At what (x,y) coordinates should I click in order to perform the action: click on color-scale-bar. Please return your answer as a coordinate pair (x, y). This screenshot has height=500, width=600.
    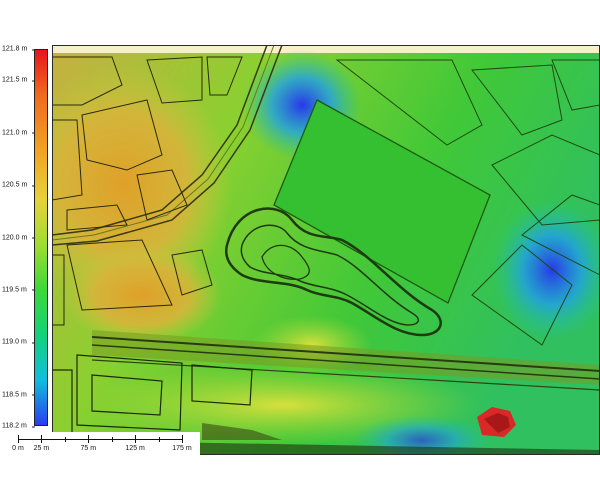
    Looking at the image, I should click on (41, 237).